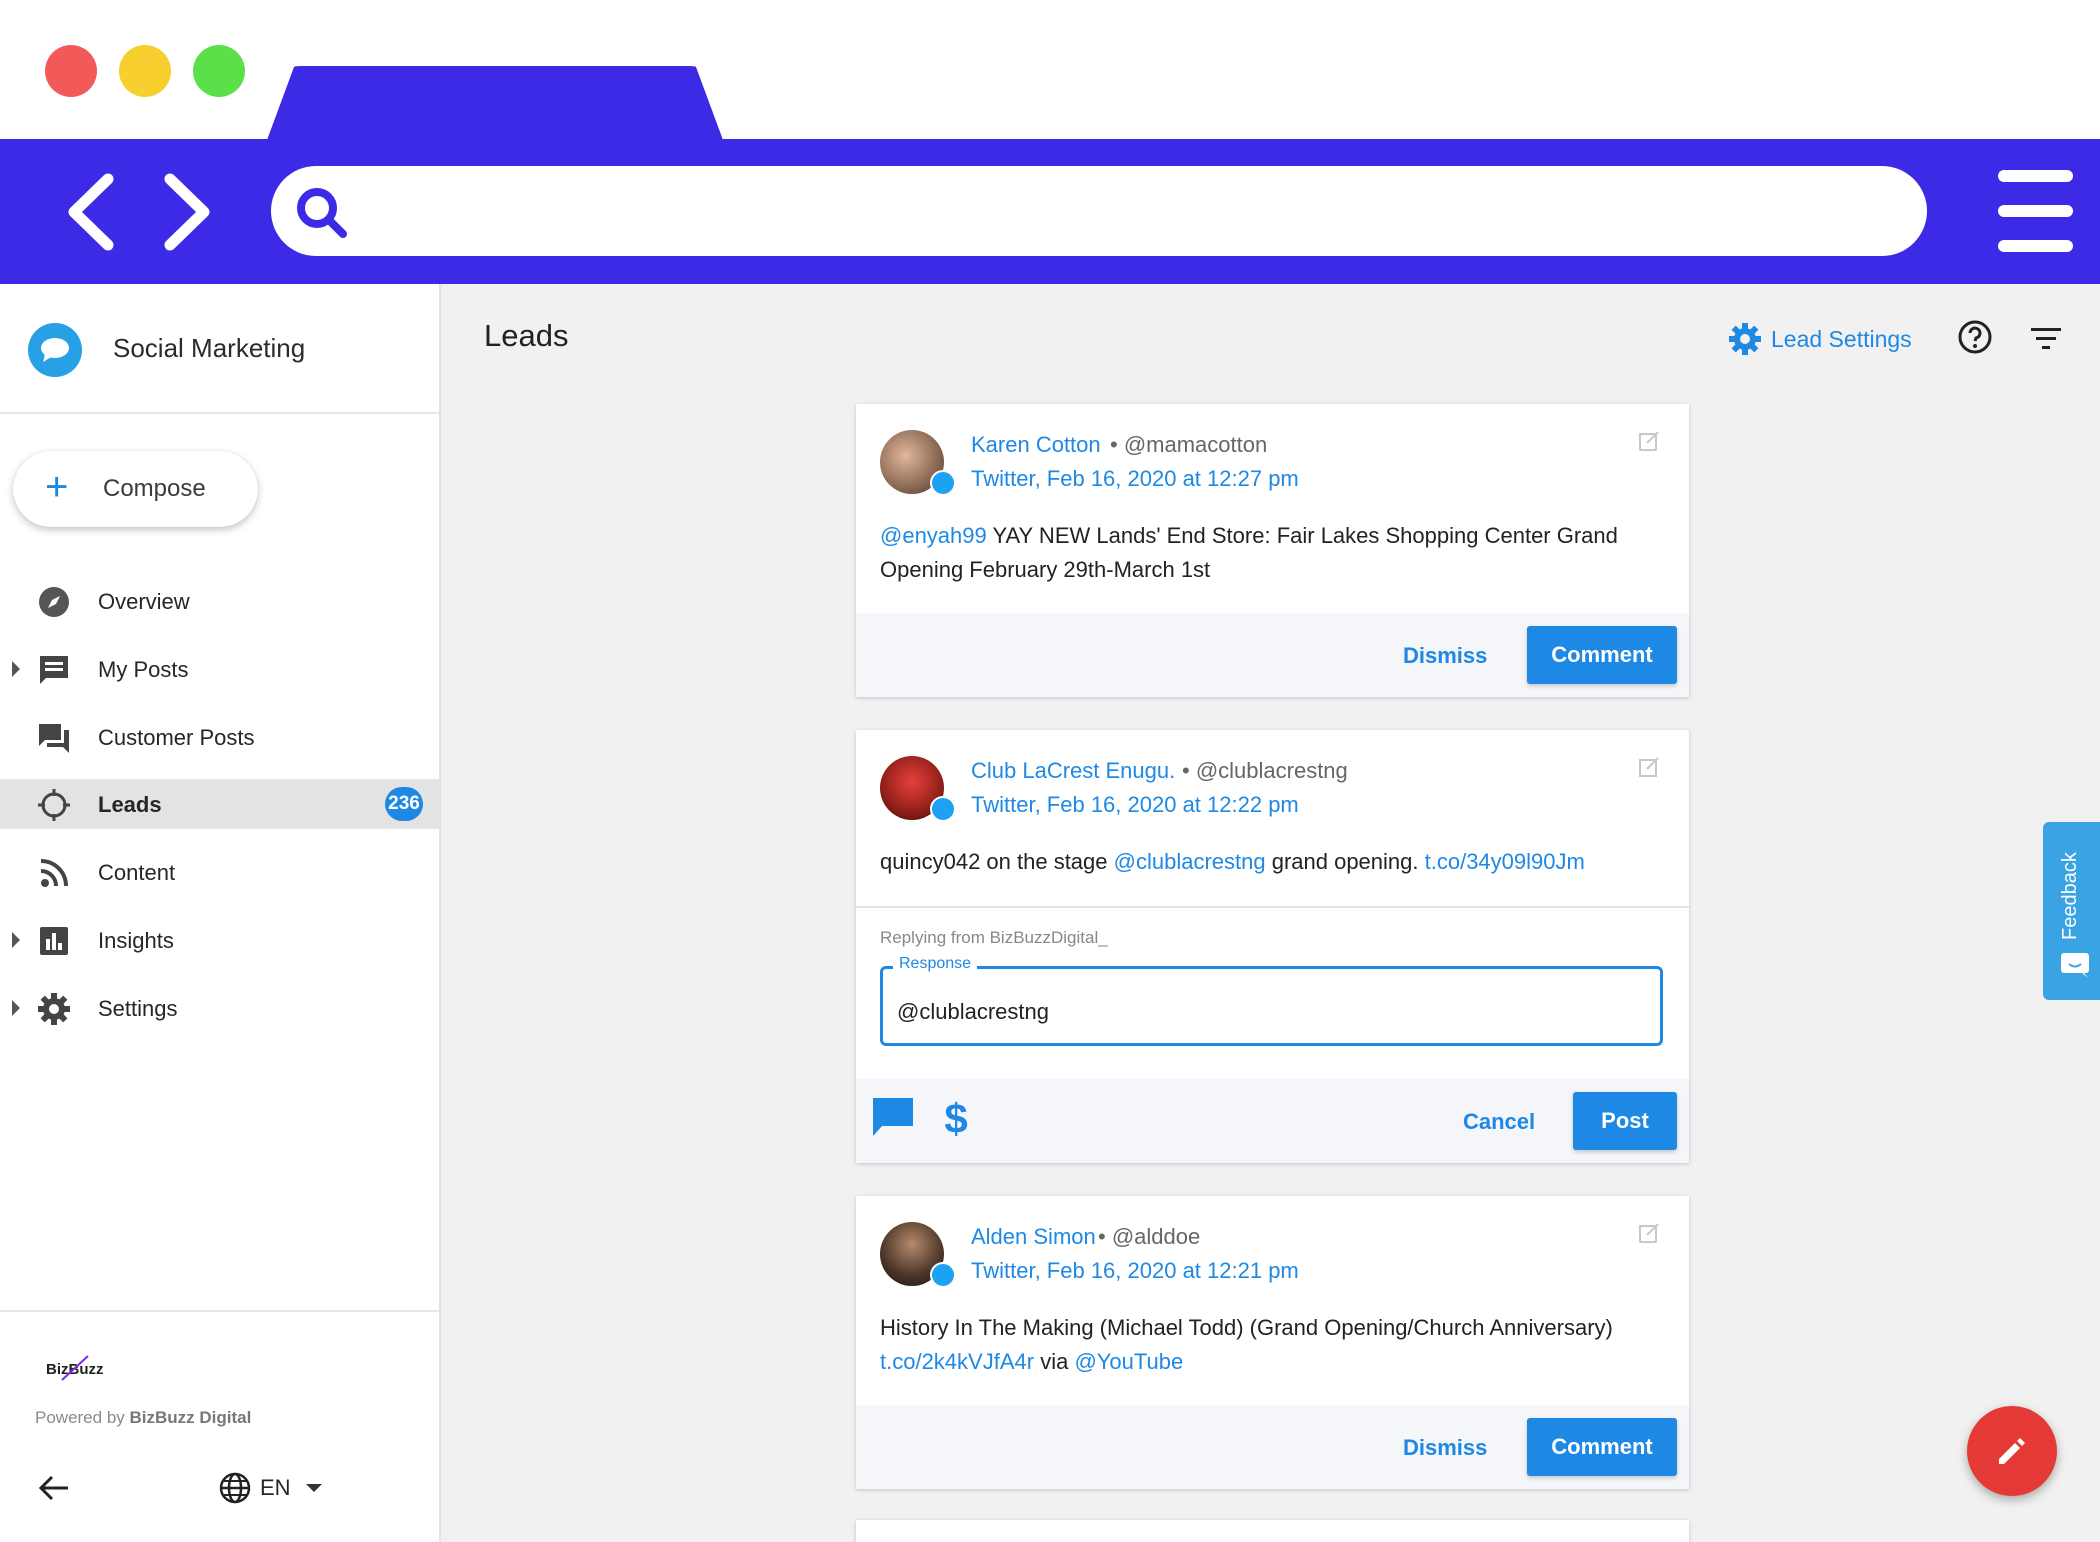 This screenshot has width=2100, height=1542. What do you see at coordinates (136, 940) in the screenshot?
I see `sidebar-item-label: Insights` at bounding box center [136, 940].